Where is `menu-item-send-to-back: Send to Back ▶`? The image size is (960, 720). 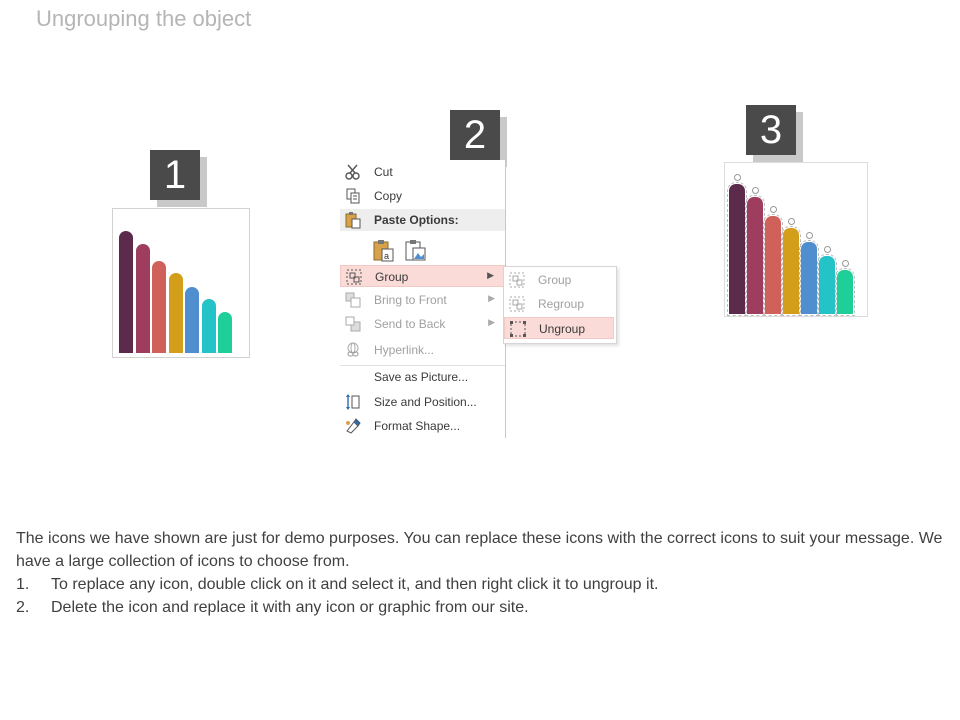
menu-item-send-to-back: Send to Back ▶ is located at coordinates (422, 324).